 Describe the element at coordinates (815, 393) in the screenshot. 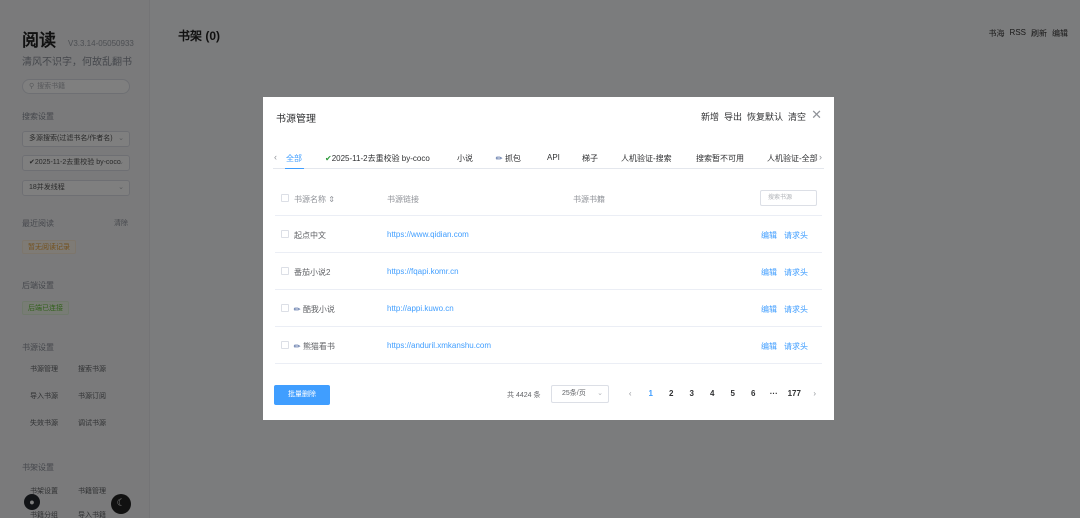

I see `next-page-icon: ›` at that location.